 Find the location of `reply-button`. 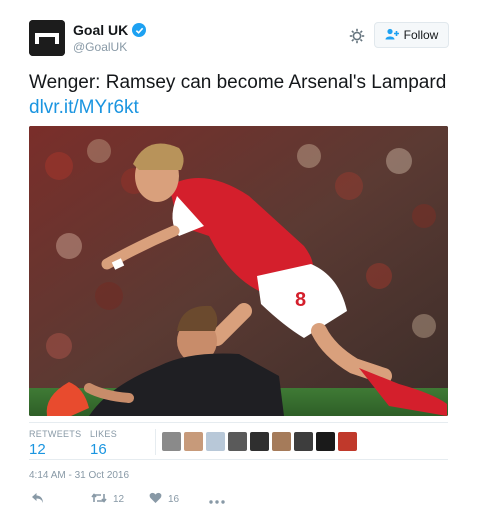

reply-button is located at coordinates (37, 499).